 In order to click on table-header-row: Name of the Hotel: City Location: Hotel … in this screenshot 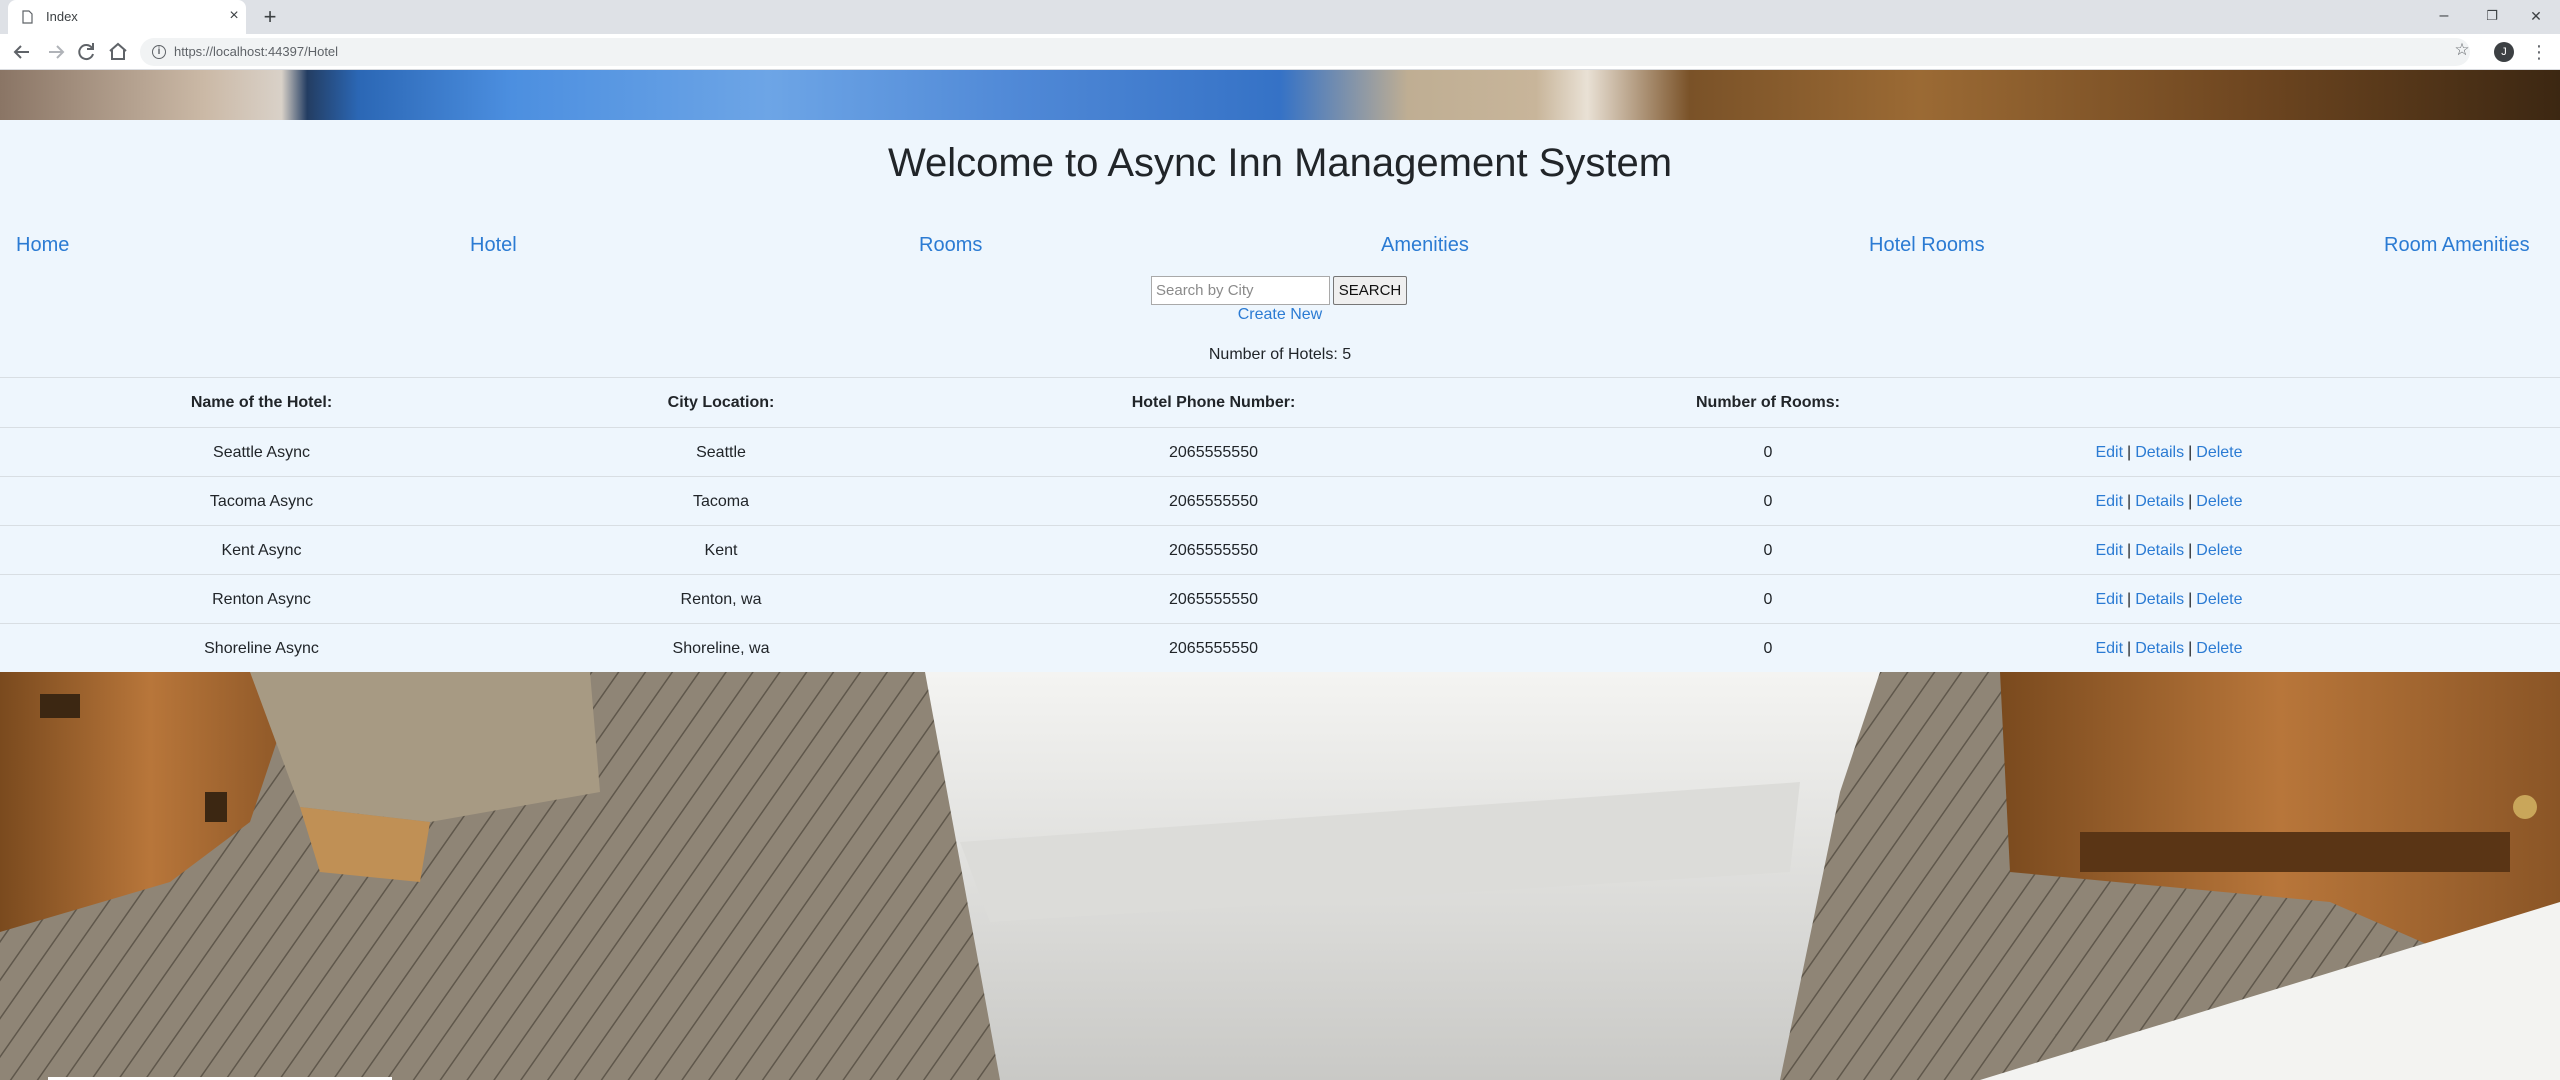, I will do `click(1280, 402)`.